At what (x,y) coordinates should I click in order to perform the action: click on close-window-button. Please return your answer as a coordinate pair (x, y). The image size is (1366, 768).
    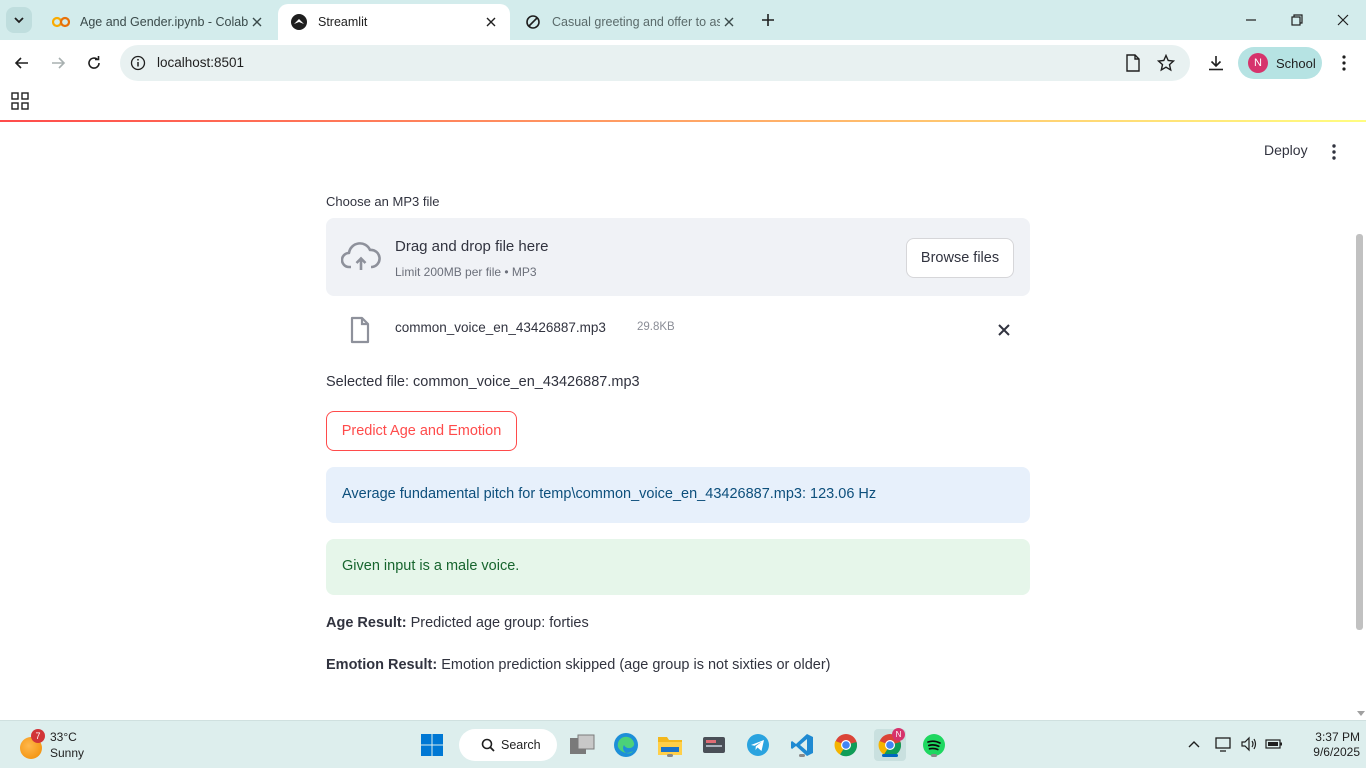
    Looking at the image, I should click on (1343, 20).